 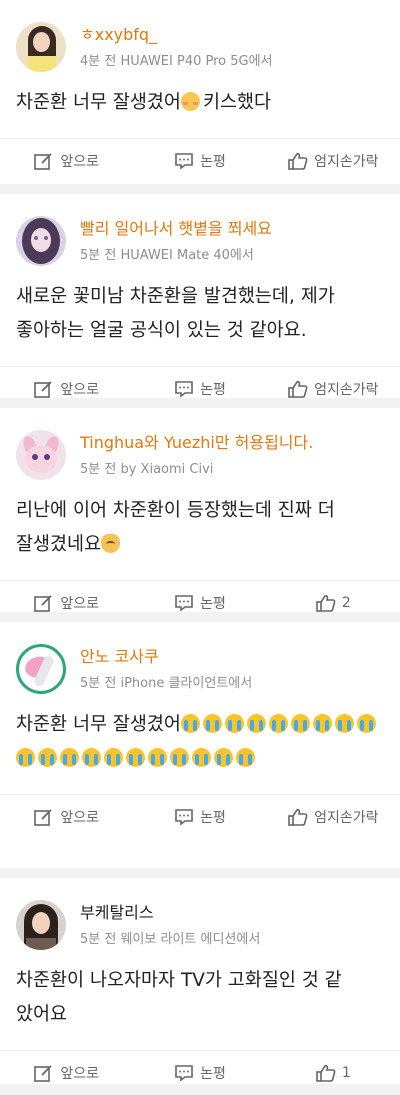 What do you see at coordinates (190, 939) in the screenshot?
I see `post-source: 웨이보 라이트 에디션에서` at bounding box center [190, 939].